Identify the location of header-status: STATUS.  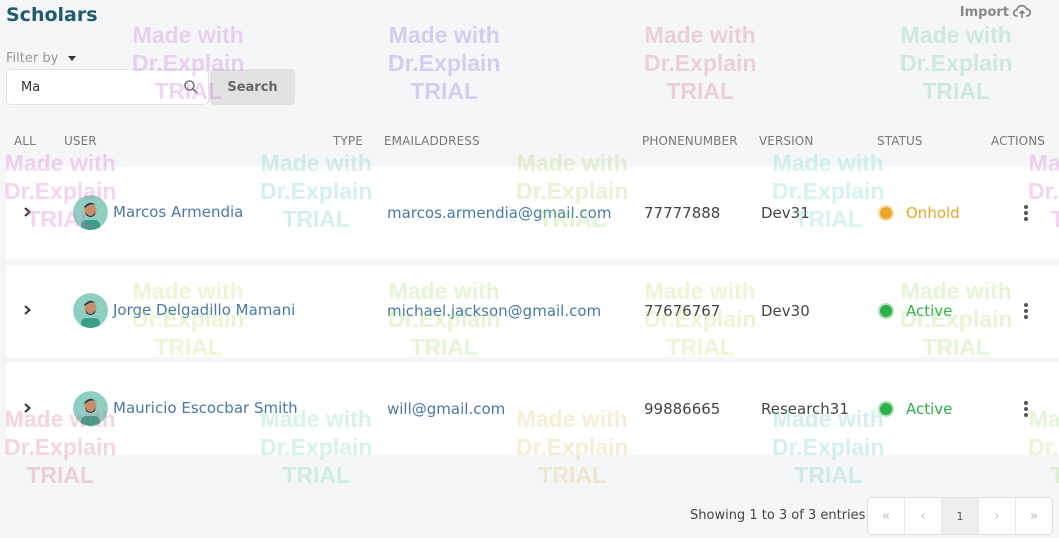
(900, 141).